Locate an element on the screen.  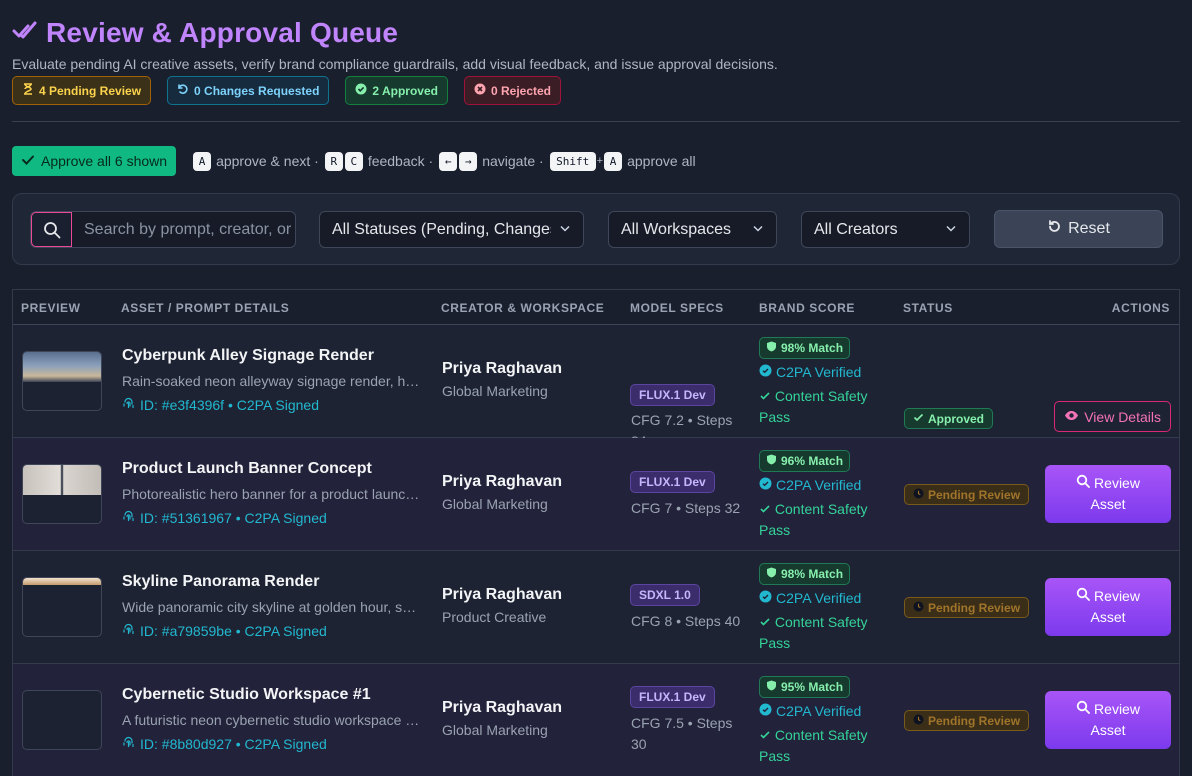
divider is located at coordinates (596, 121).